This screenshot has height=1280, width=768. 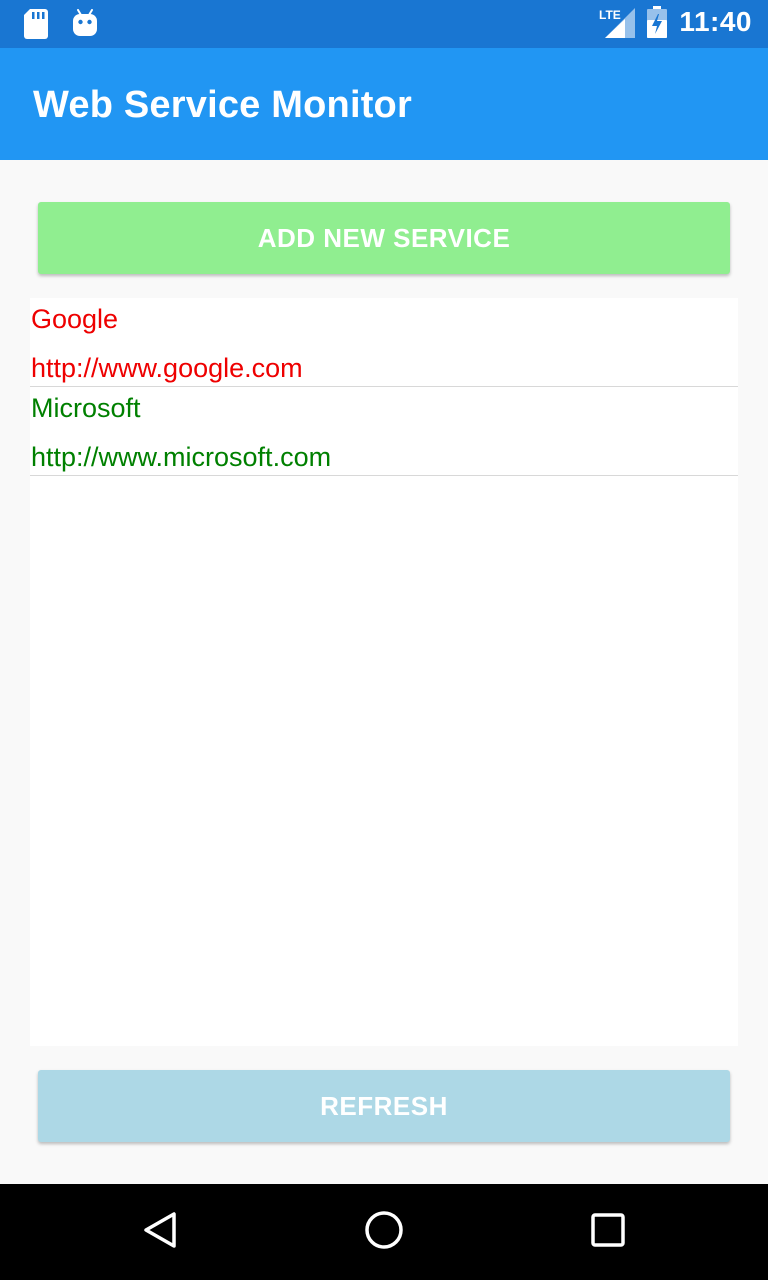 I want to click on service-name: Microsoft, so click(x=86, y=408).